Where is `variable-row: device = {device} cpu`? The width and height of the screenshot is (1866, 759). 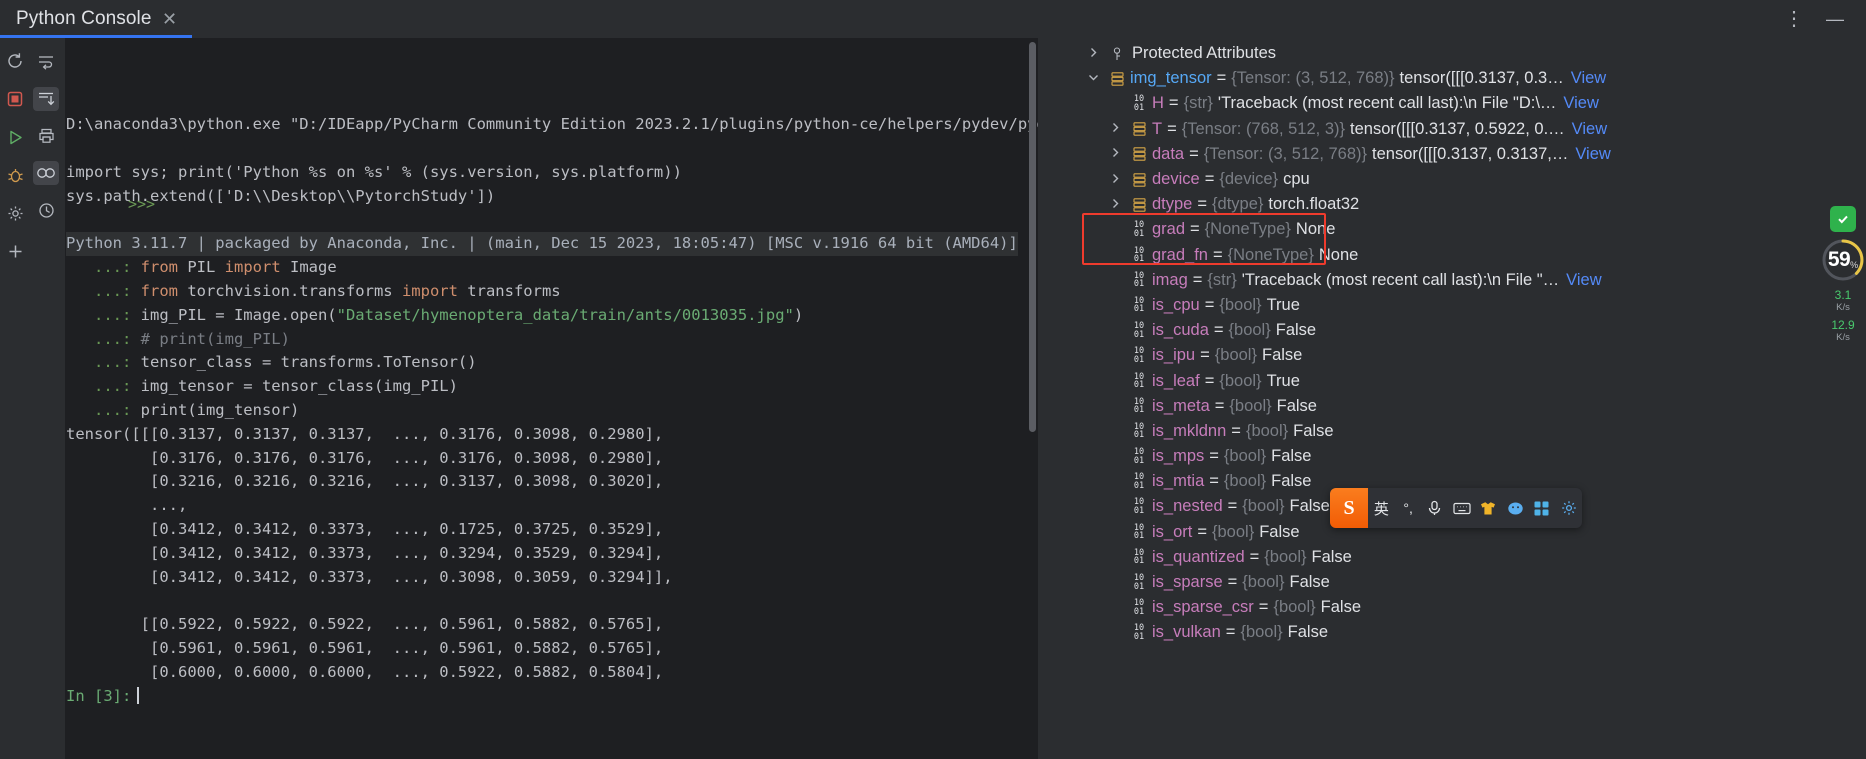 variable-row: device = {device} cpu is located at coordinates (1454, 179).